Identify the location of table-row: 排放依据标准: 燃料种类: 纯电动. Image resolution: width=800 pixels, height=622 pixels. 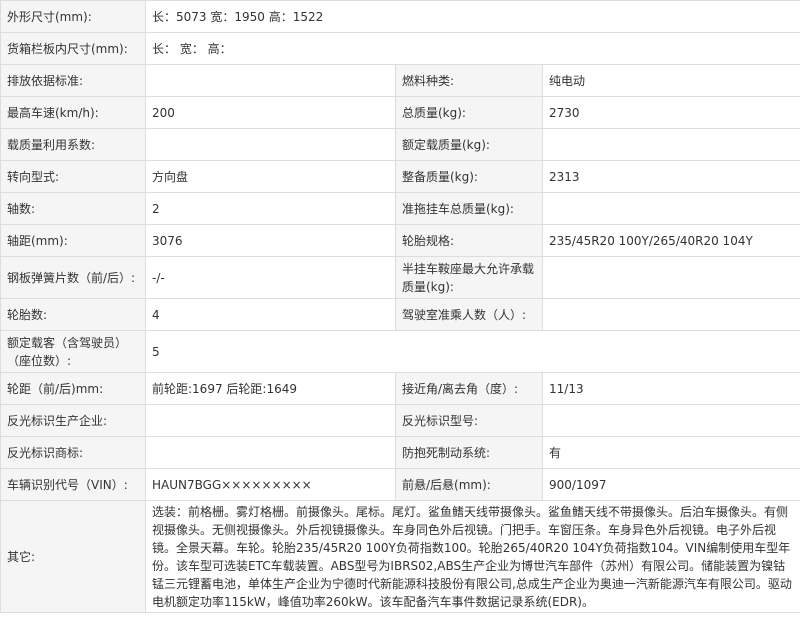
(400, 80).